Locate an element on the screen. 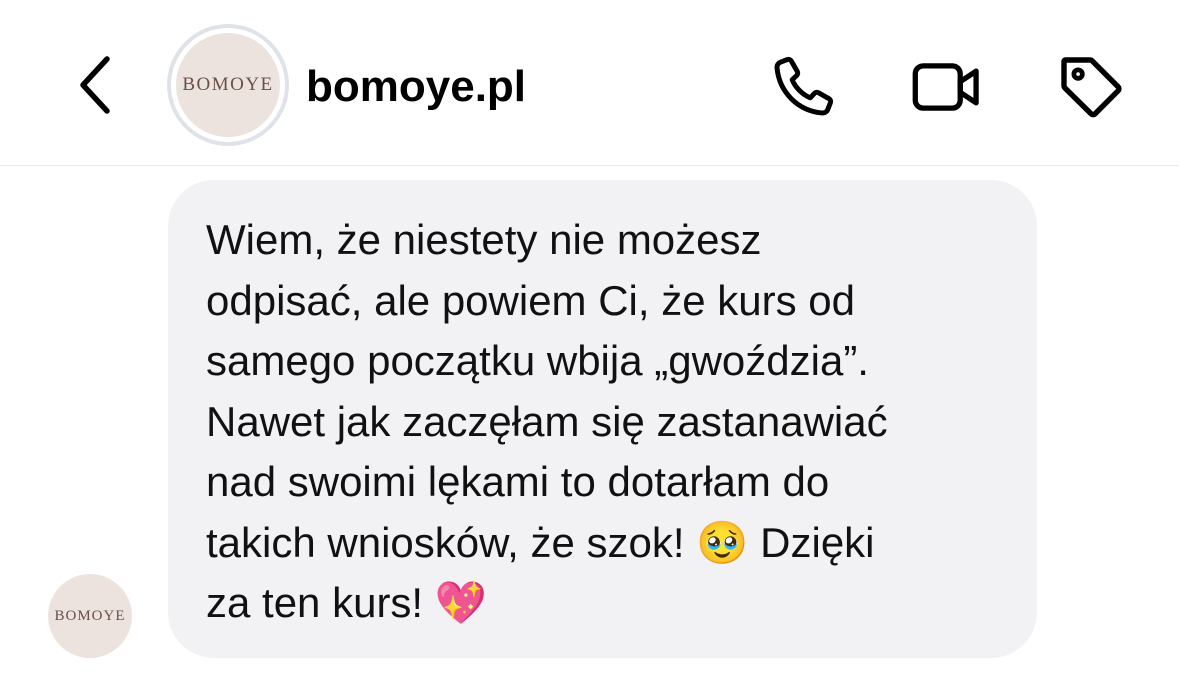 This screenshot has width=1179, height=691. message-line: Nawet jak zaczęłam się zastanawiać is located at coordinates (547, 421).